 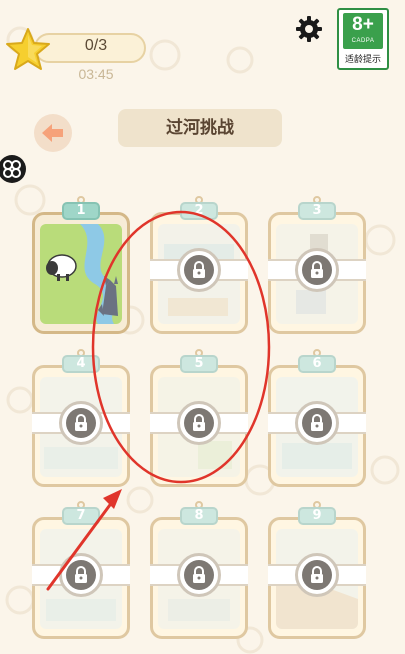 I want to click on back-arrow-icon, so click(x=52, y=133).